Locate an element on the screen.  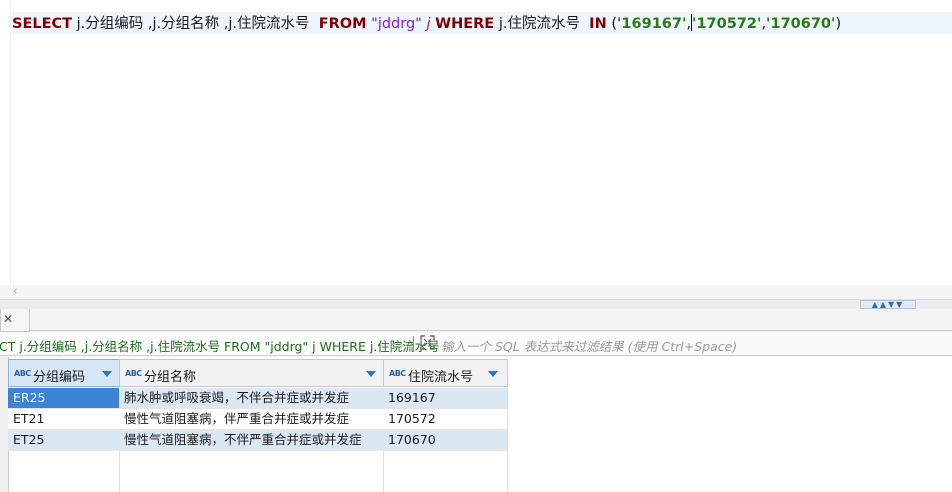
results-tab: ✕ is located at coordinates (15, 320).